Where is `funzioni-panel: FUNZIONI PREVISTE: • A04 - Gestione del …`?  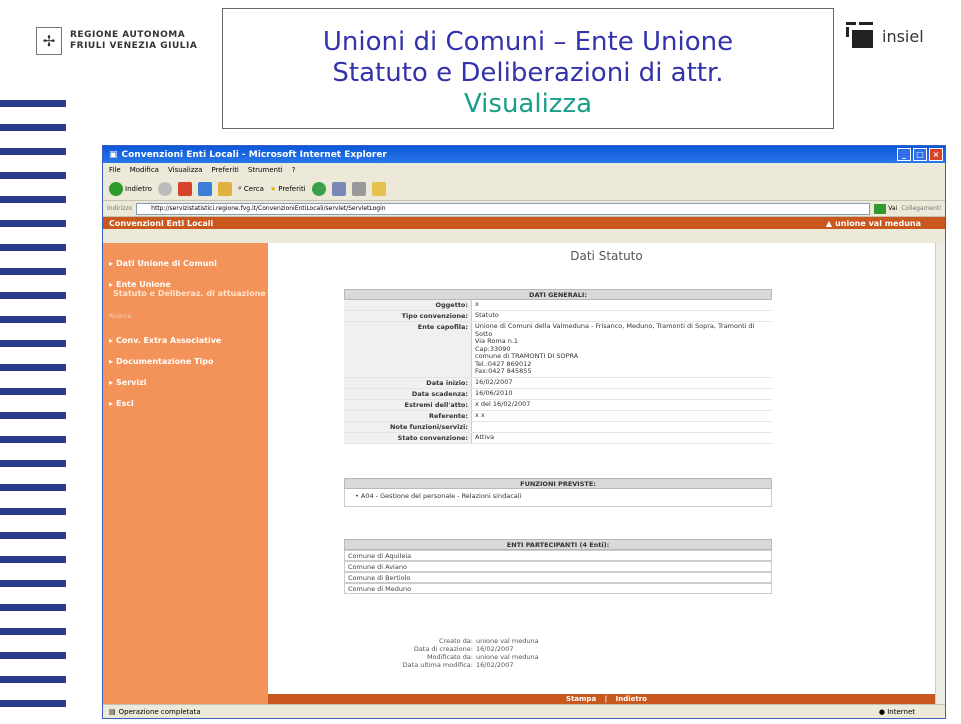 funzioni-panel: FUNZIONI PREVISTE: • A04 - Gestione del … is located at coordinates (558, 492).